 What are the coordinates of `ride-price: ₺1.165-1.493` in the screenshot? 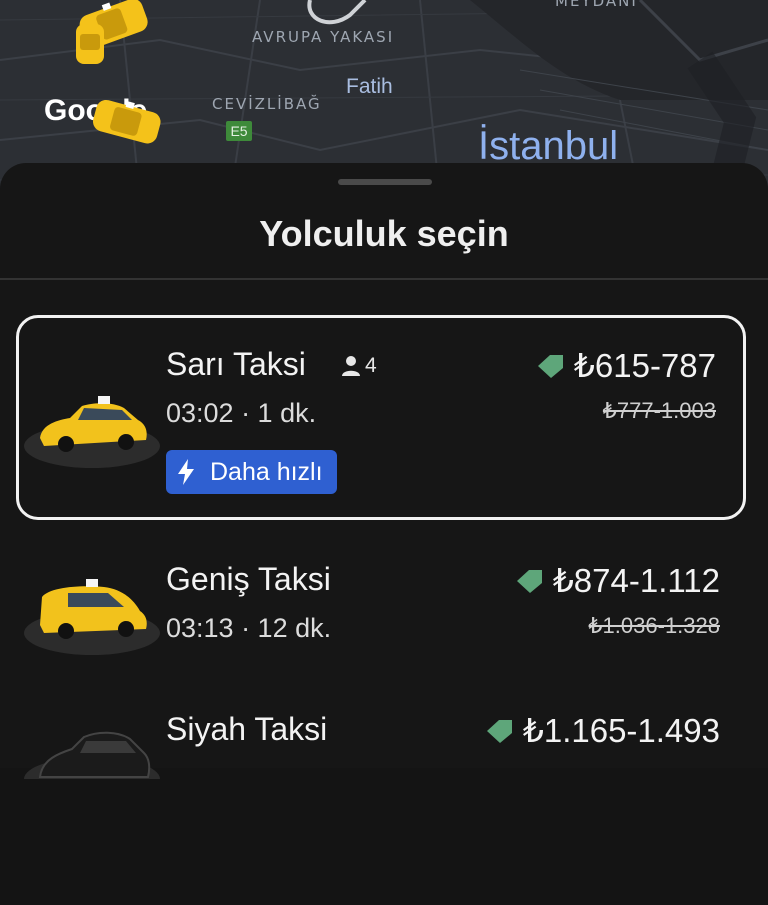 It's located at (602, 730).